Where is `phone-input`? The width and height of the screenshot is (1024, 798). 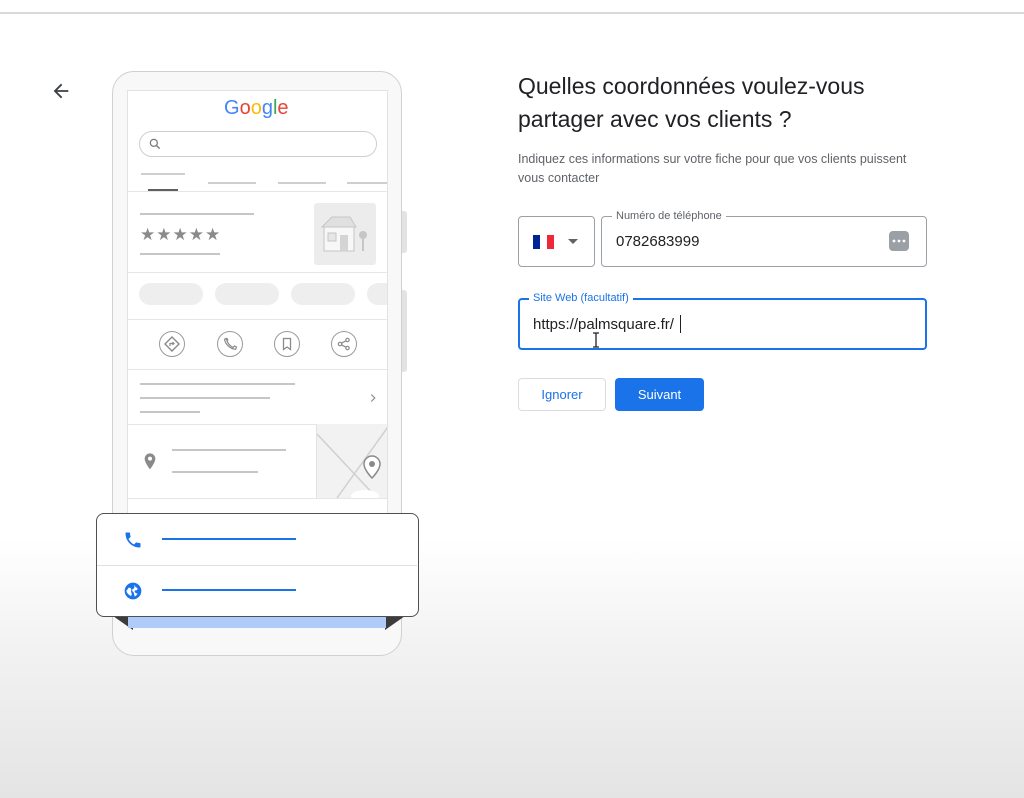
phone-input is located at coordinates (736, 241).